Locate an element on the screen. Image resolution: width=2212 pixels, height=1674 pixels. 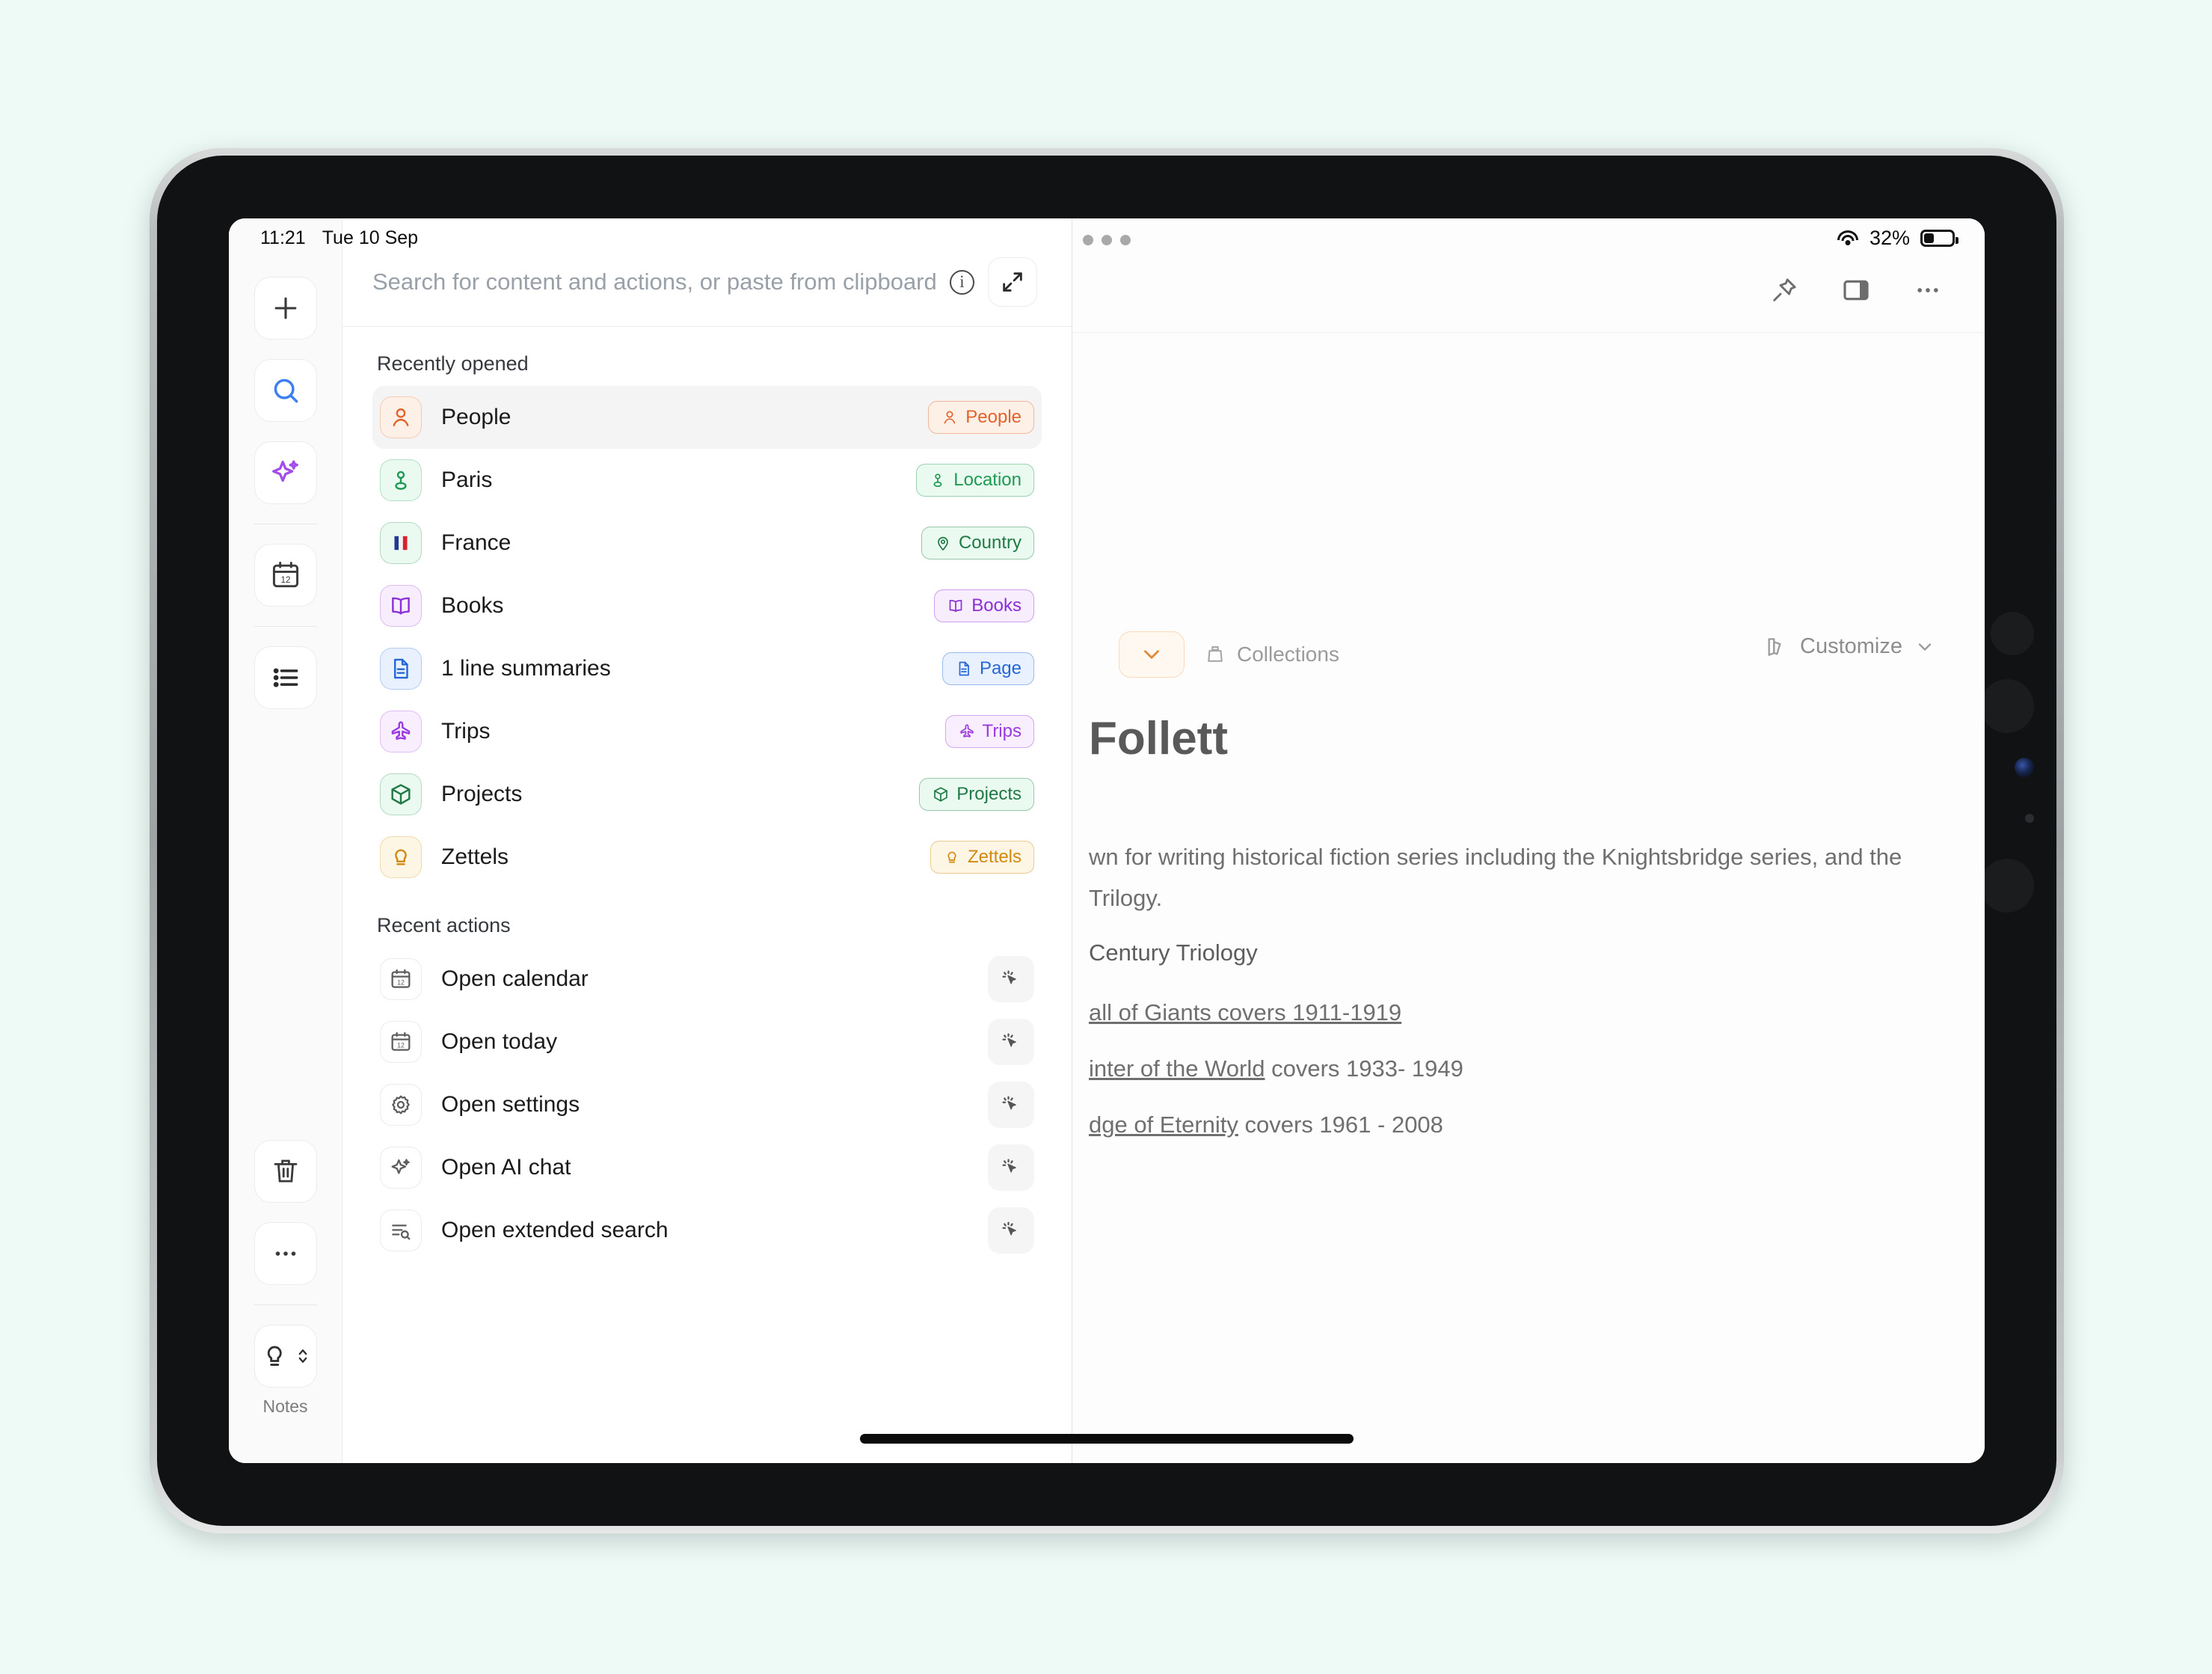
document-link-2: inter of the World is located at coordinates (1177, 1069).